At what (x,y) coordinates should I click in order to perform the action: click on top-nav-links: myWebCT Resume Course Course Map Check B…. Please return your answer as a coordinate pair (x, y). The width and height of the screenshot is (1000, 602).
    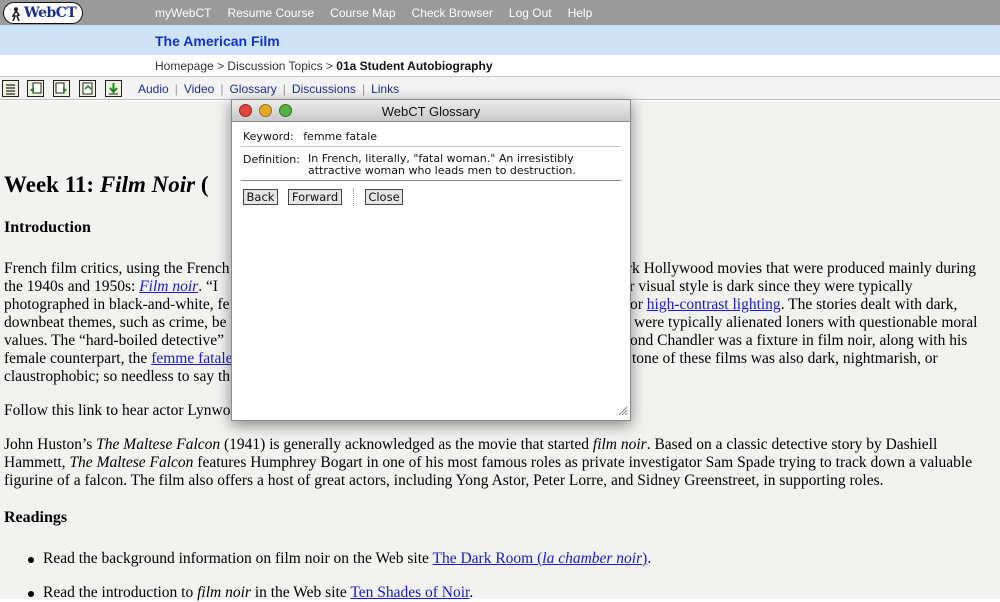
    Looking at the image, I should click on (381, 12).